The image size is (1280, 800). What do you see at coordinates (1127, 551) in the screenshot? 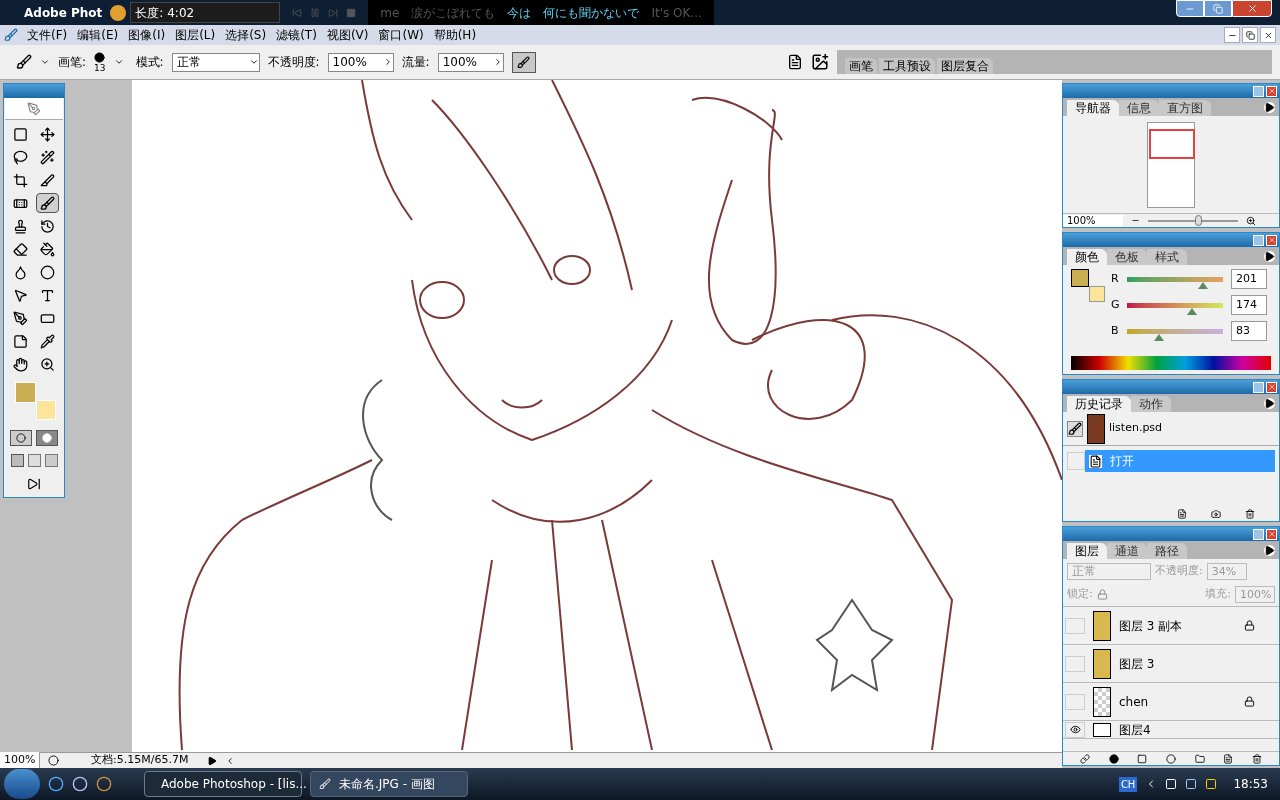
I see `panel-tab: 通道` at bounding box center [1127, 551].